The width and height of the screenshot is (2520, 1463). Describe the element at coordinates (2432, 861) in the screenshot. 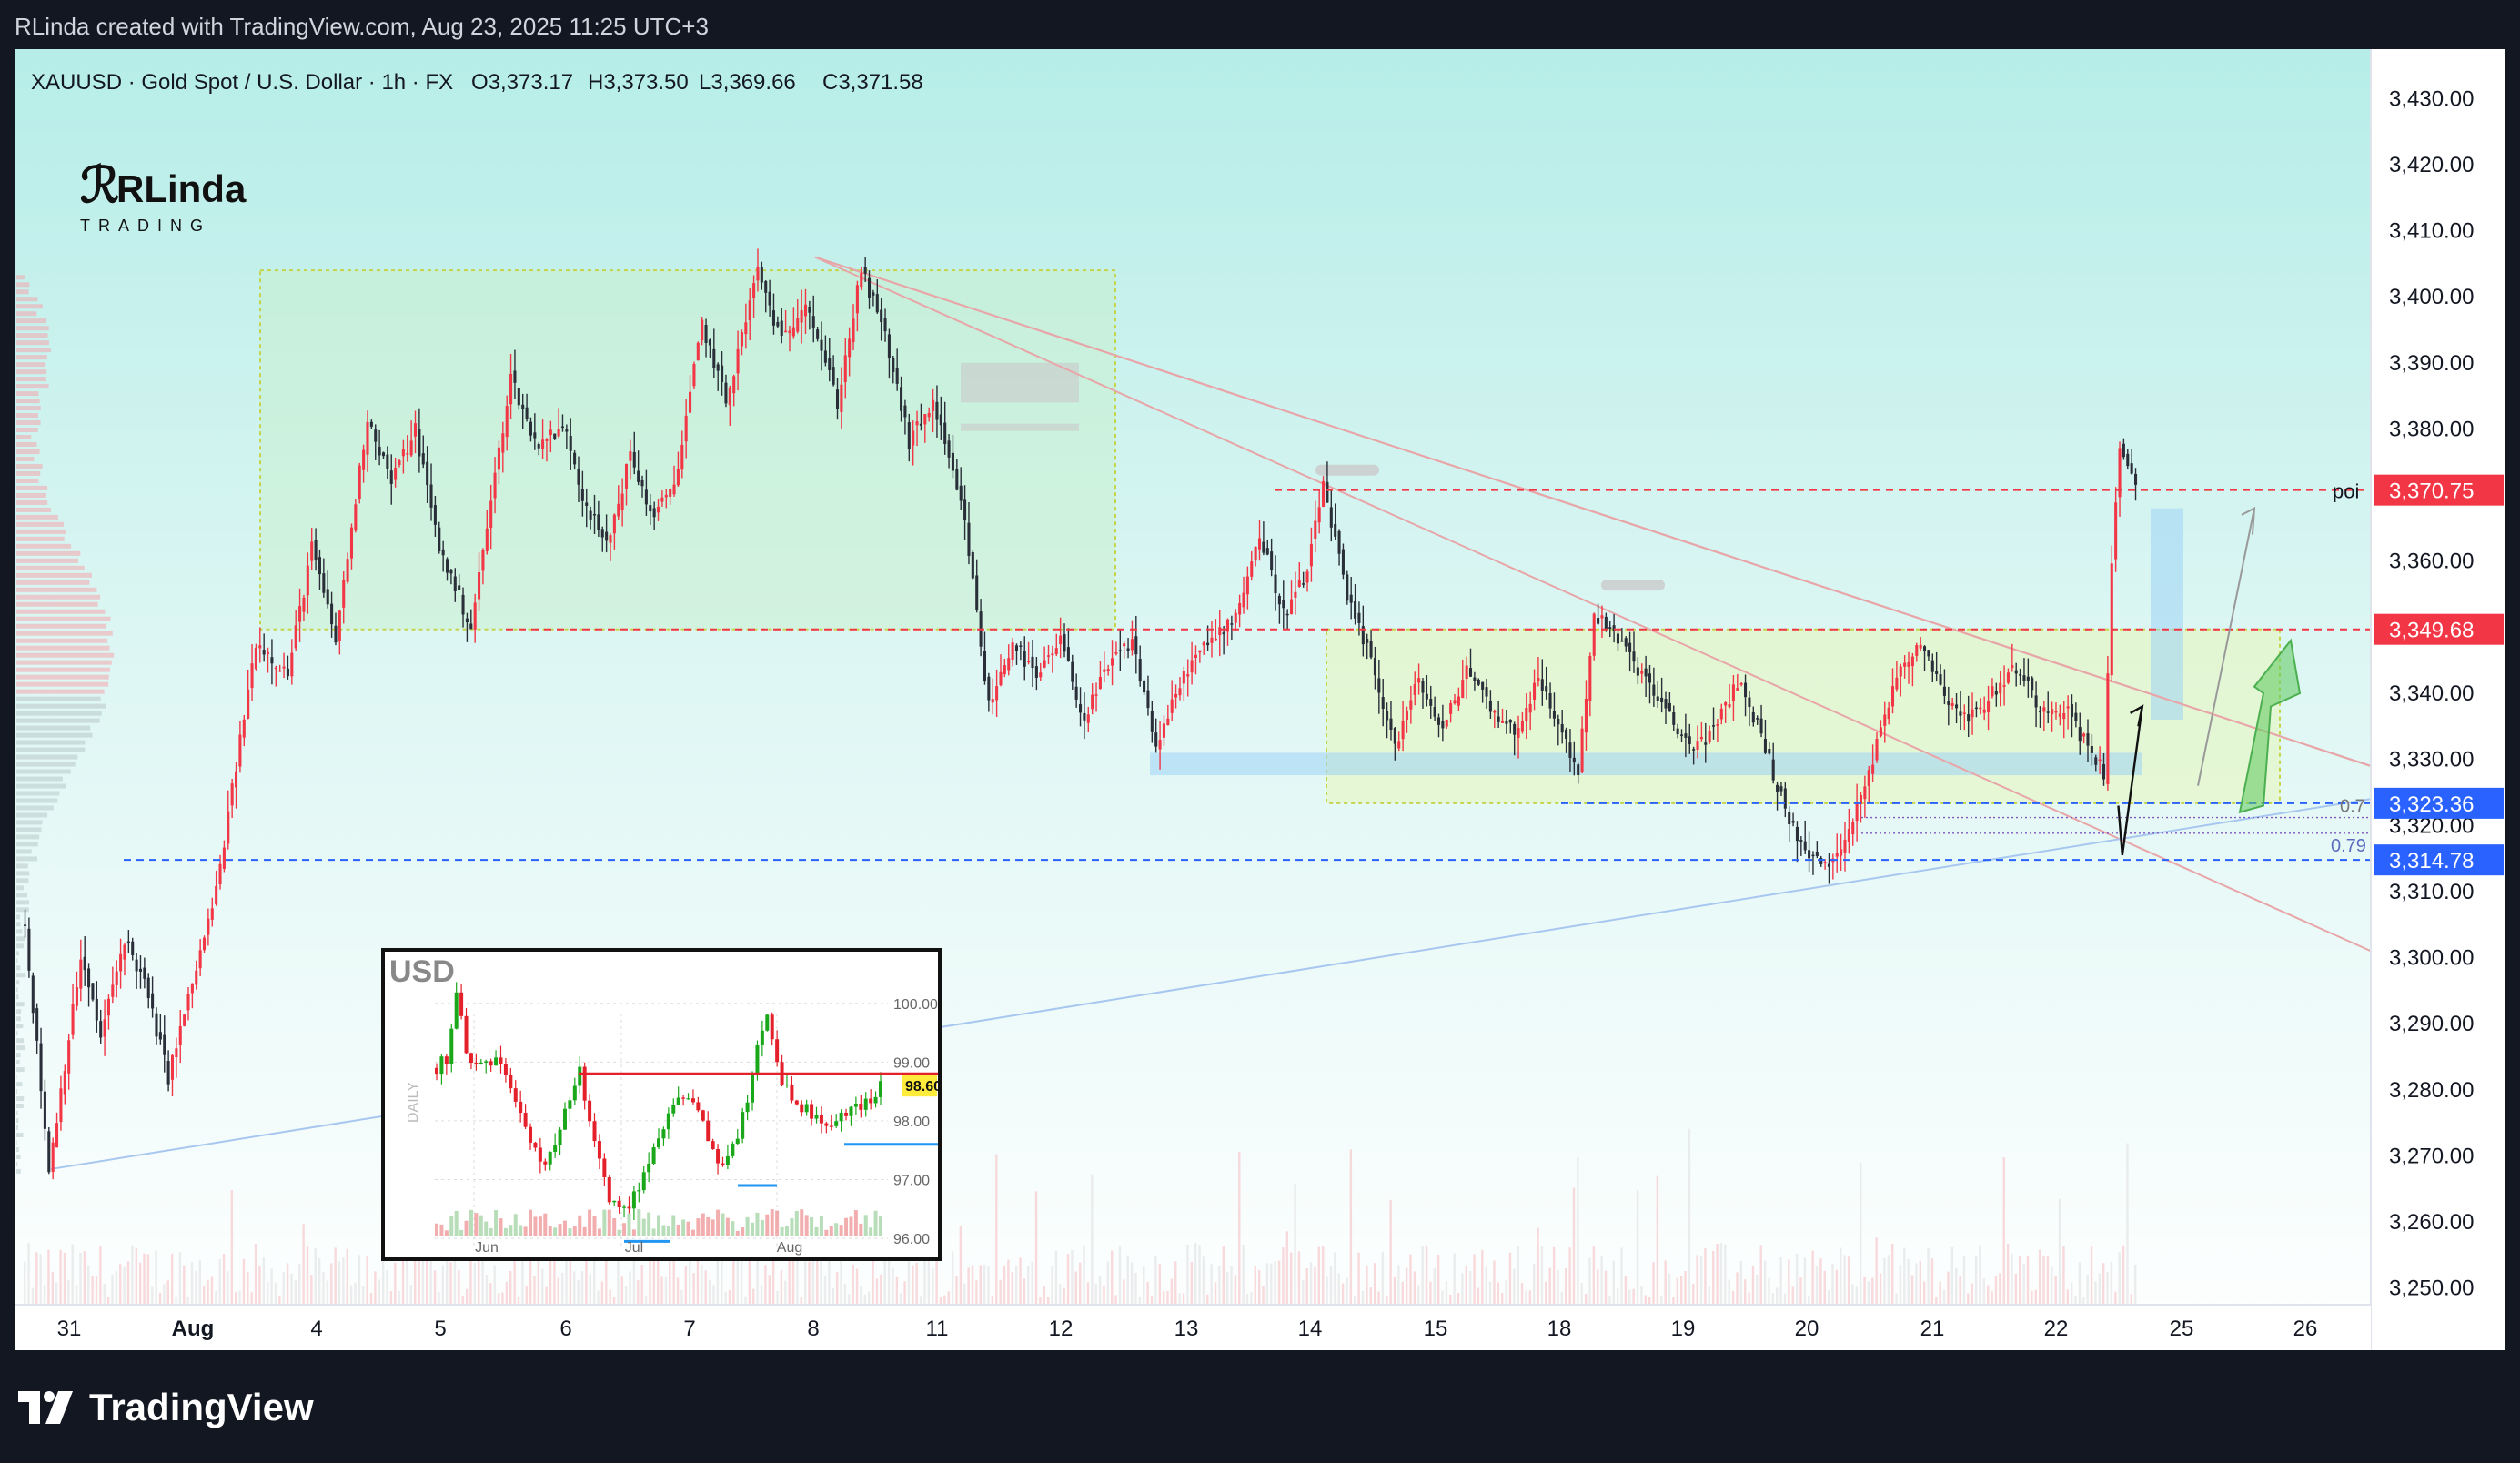

I see `level-label: 3,314.78` at that location.